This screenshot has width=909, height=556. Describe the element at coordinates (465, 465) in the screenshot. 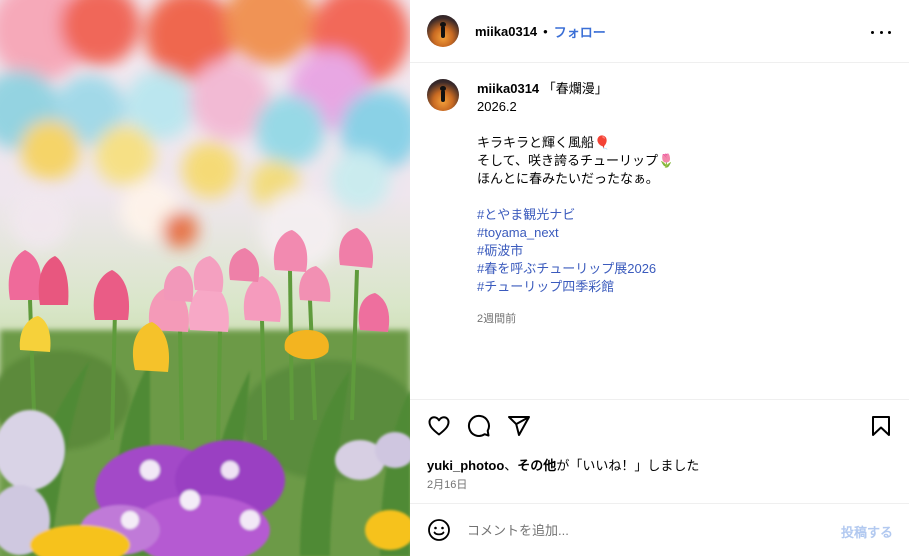

I see `liker-username: yuki_photoo` at that location.